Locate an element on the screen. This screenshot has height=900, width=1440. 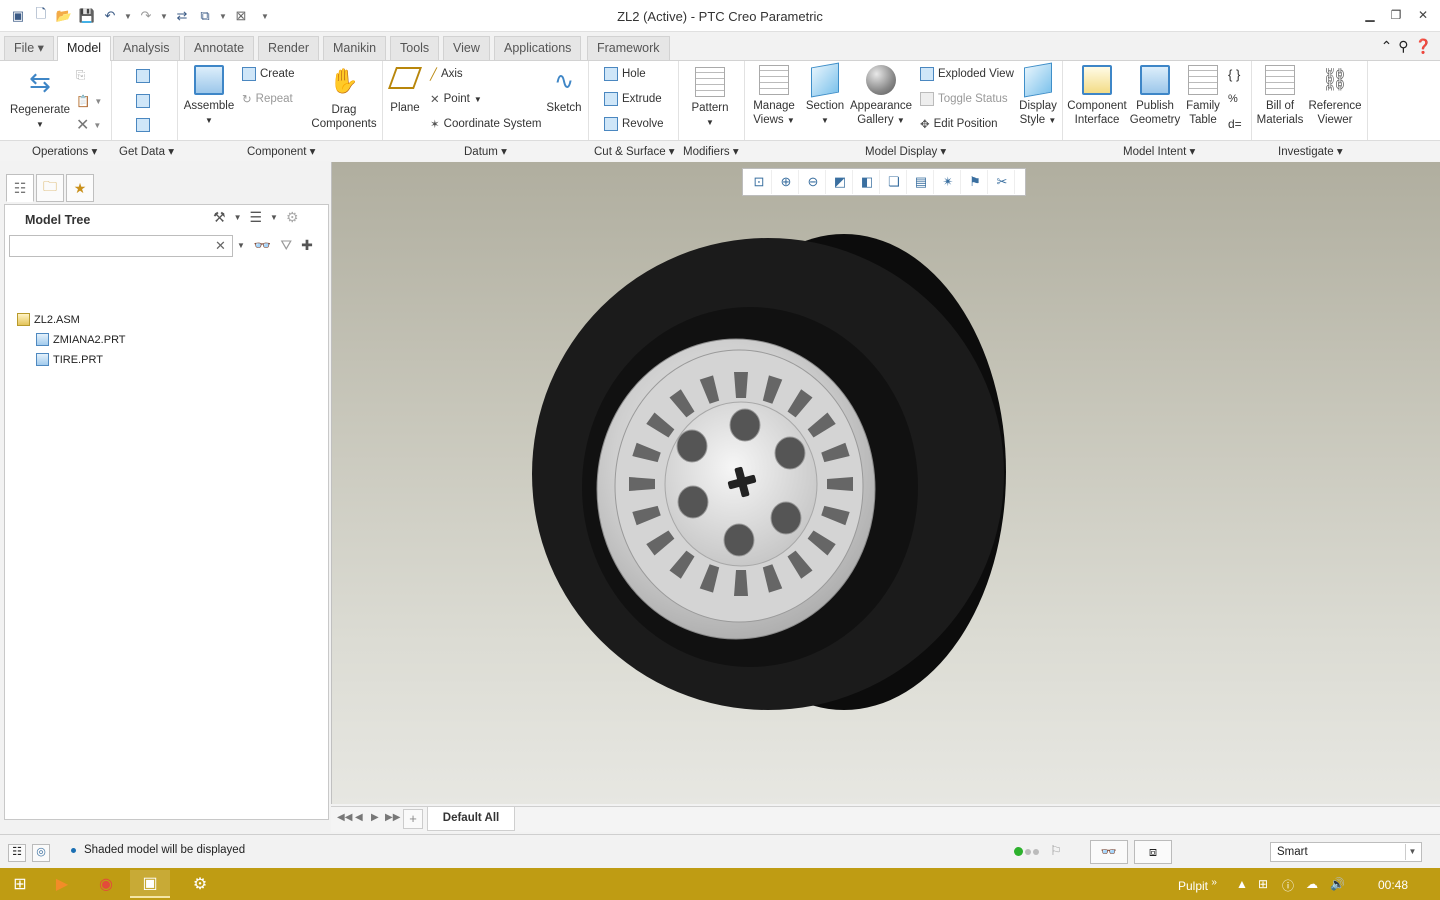
help-icon: ❓ is located at coordinates (1423, 46).